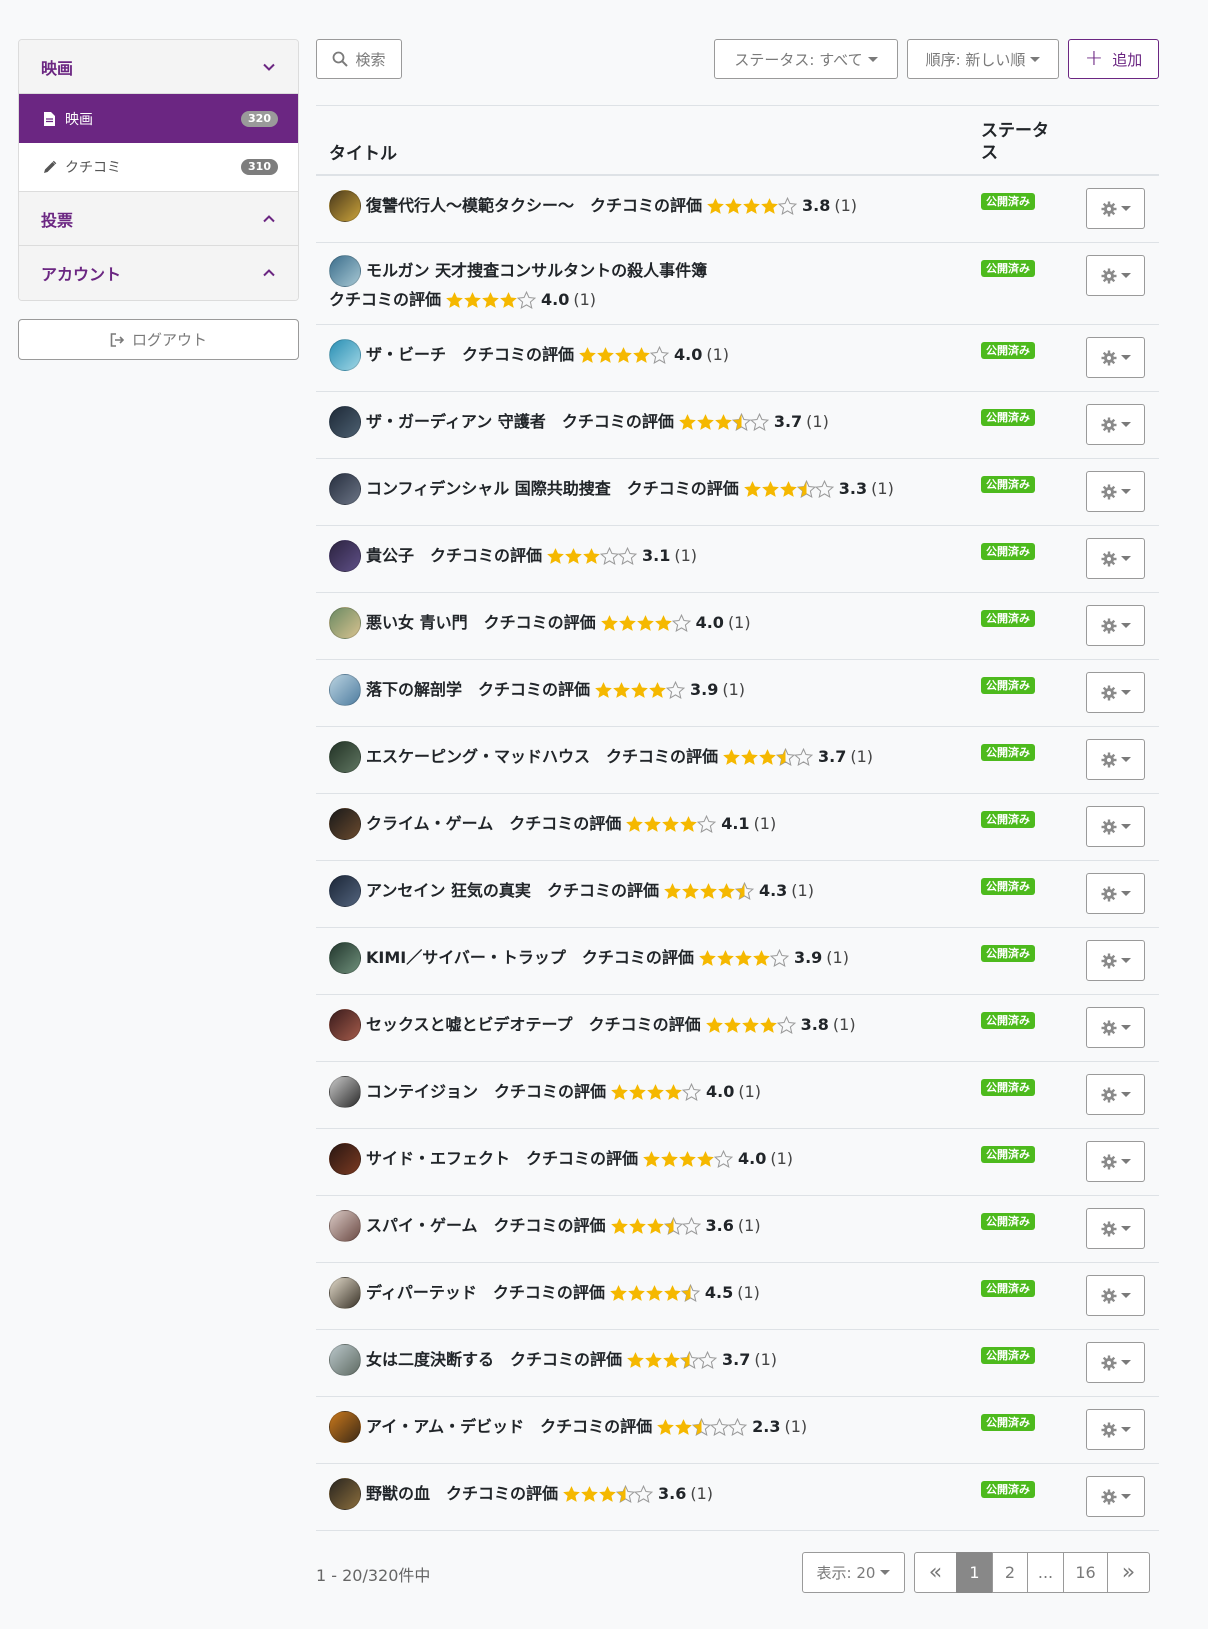 This screenshot has height=1629, width=1208. What do you see at coordinates (974, 1572) in the screenshot?
I see `page-button-1: 1` at bounding box center [974, 1572].